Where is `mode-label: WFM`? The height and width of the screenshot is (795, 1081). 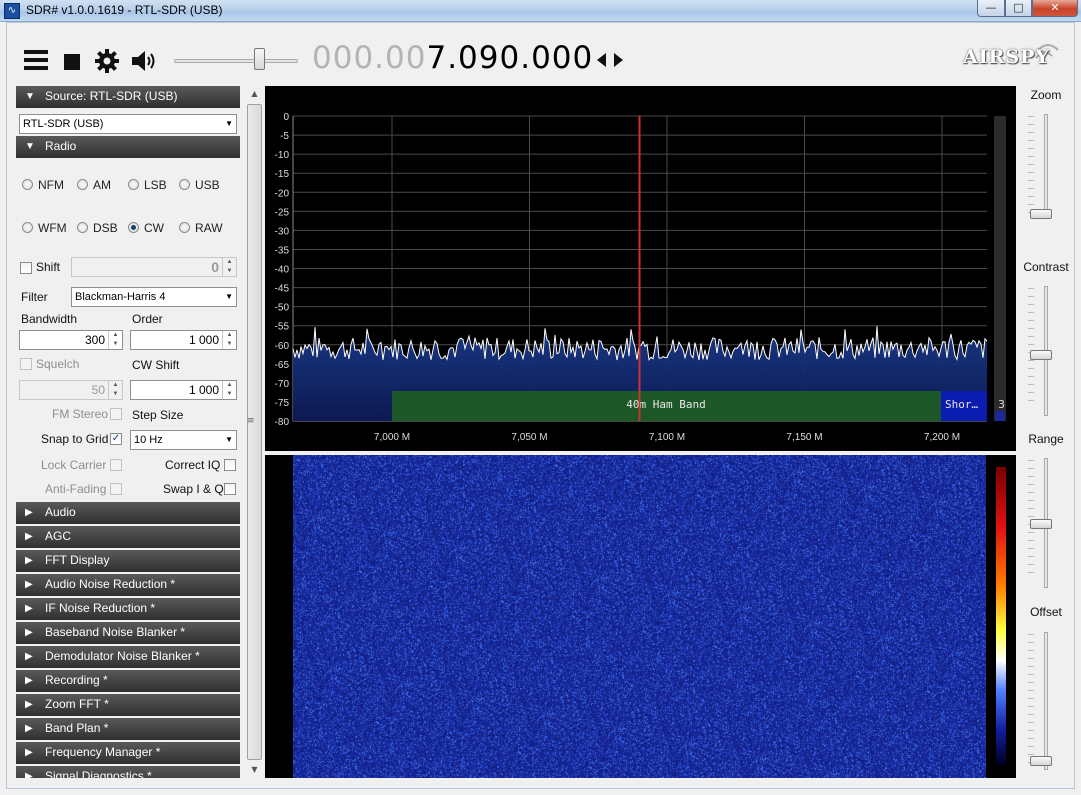
mode-label: WFM is located at coordinates (52, 228).